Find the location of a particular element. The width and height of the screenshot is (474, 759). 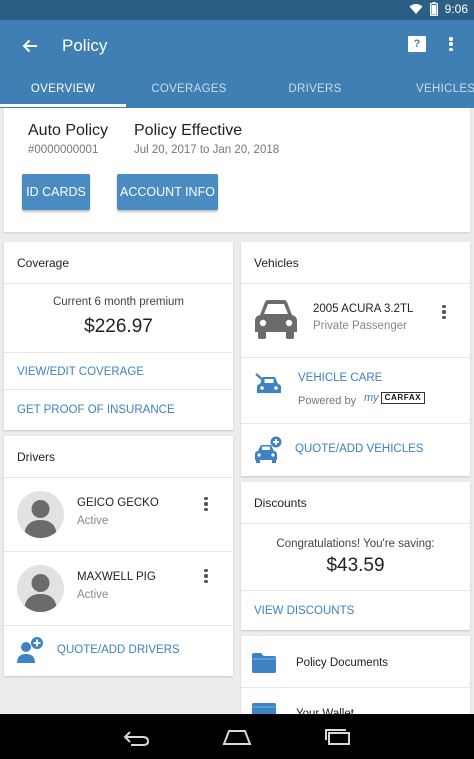

vehicles-header: Vehicles is located at coordinates (355, 263).